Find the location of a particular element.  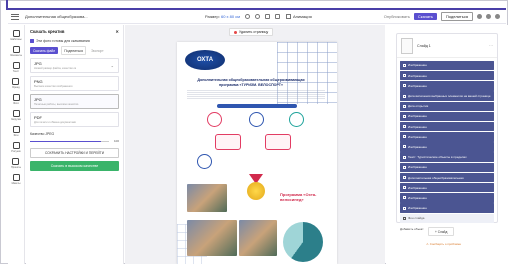

sidebar-item: Шаблоны is located at coordinates (16, 35).